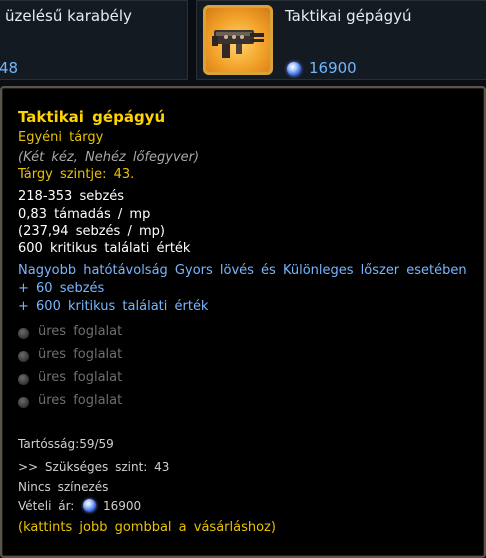  What do you see at coordinates (94, 40) in the screenshot?
I see `shop-item-left: üzelésű karabély 48` at bounding box center [94, 40].